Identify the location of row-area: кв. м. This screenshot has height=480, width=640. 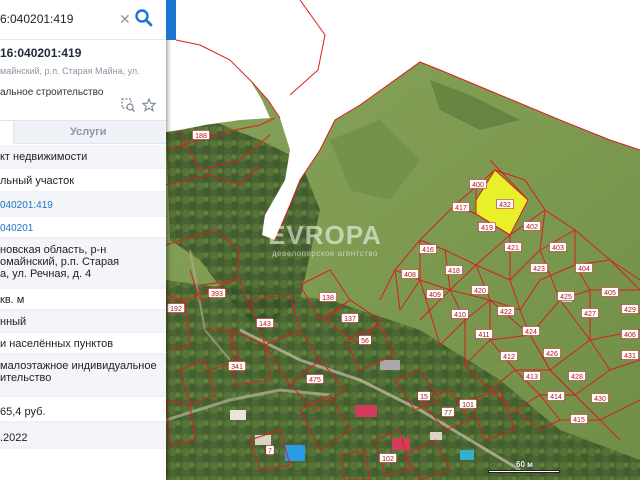
(83, 300).